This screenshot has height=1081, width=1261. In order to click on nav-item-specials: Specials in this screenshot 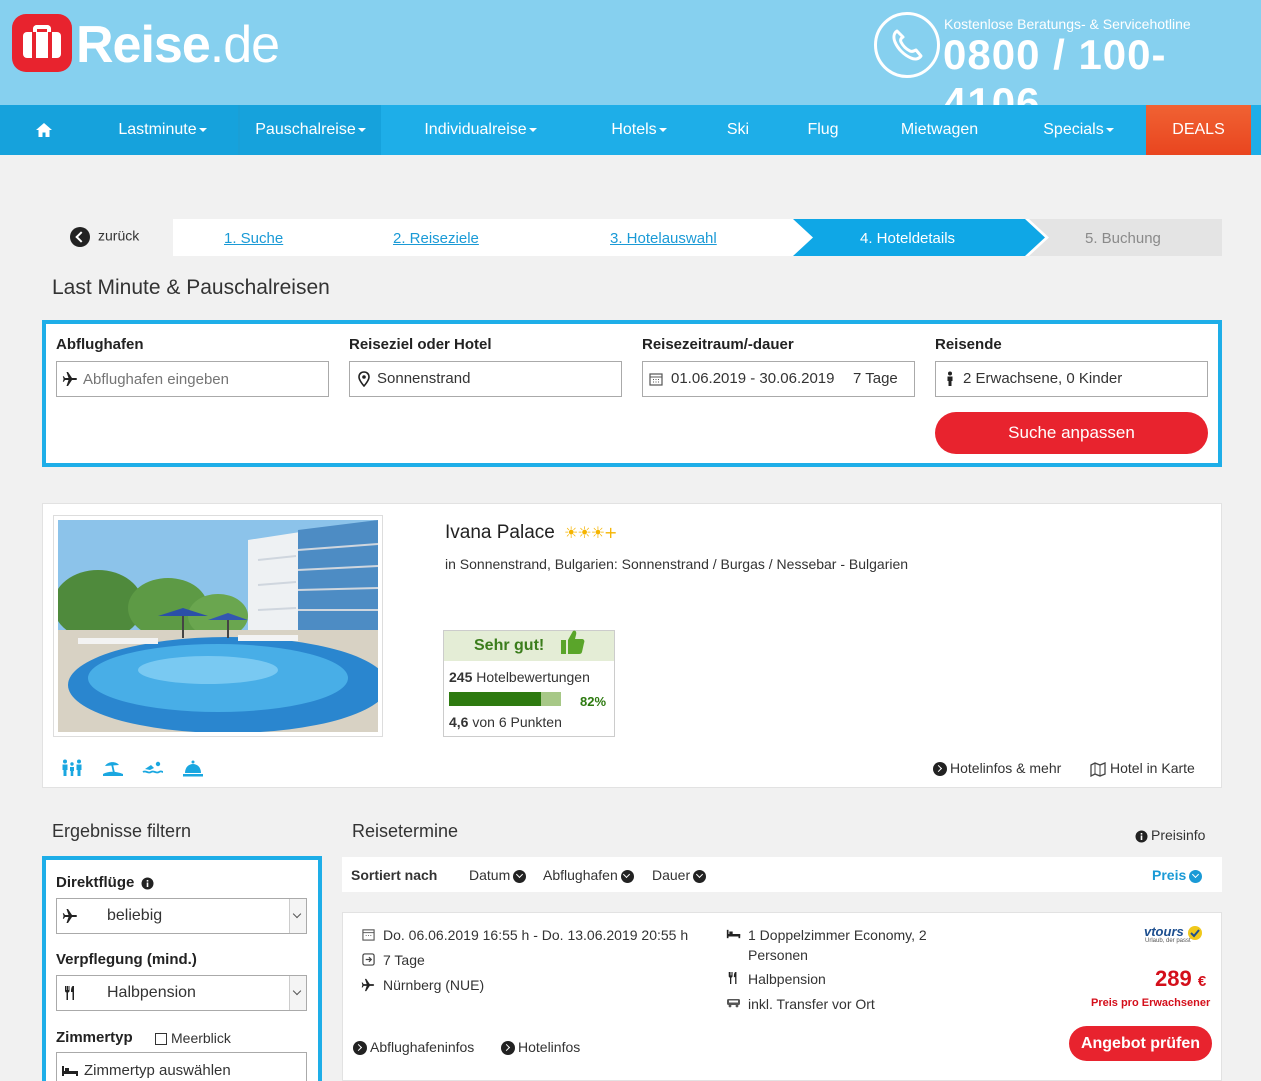, I will do `click(1078, 130)`.